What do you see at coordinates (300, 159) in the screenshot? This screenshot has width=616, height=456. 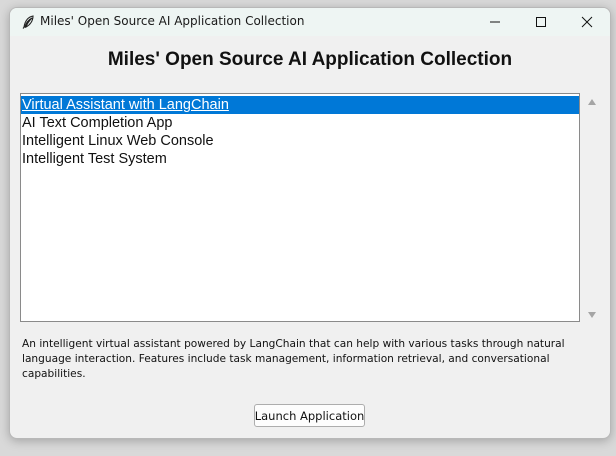 I see `list-item-test-system: Intelligent Test System` at bounding box center [300, 159].